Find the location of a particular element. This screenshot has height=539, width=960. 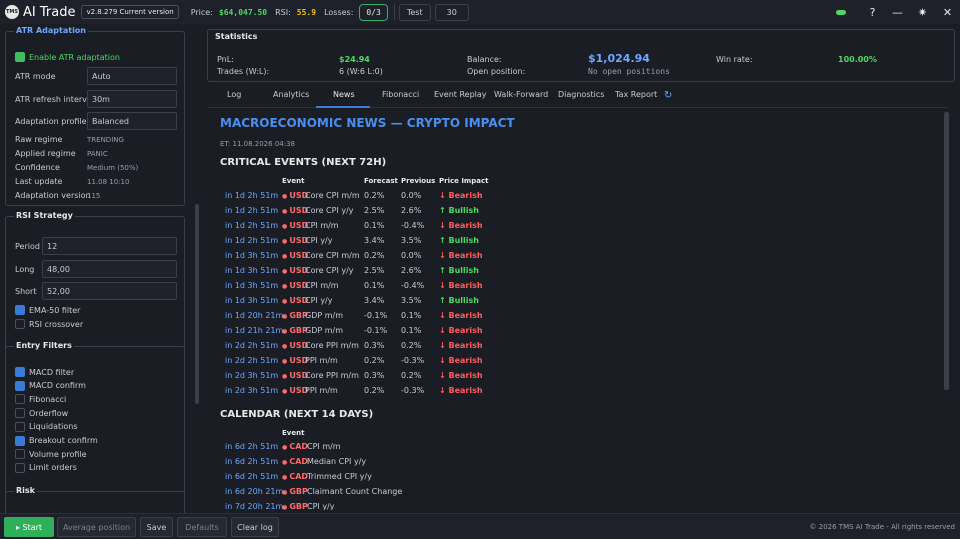

entry-filter-label: Limit orders is located at coordinates (53, 468).